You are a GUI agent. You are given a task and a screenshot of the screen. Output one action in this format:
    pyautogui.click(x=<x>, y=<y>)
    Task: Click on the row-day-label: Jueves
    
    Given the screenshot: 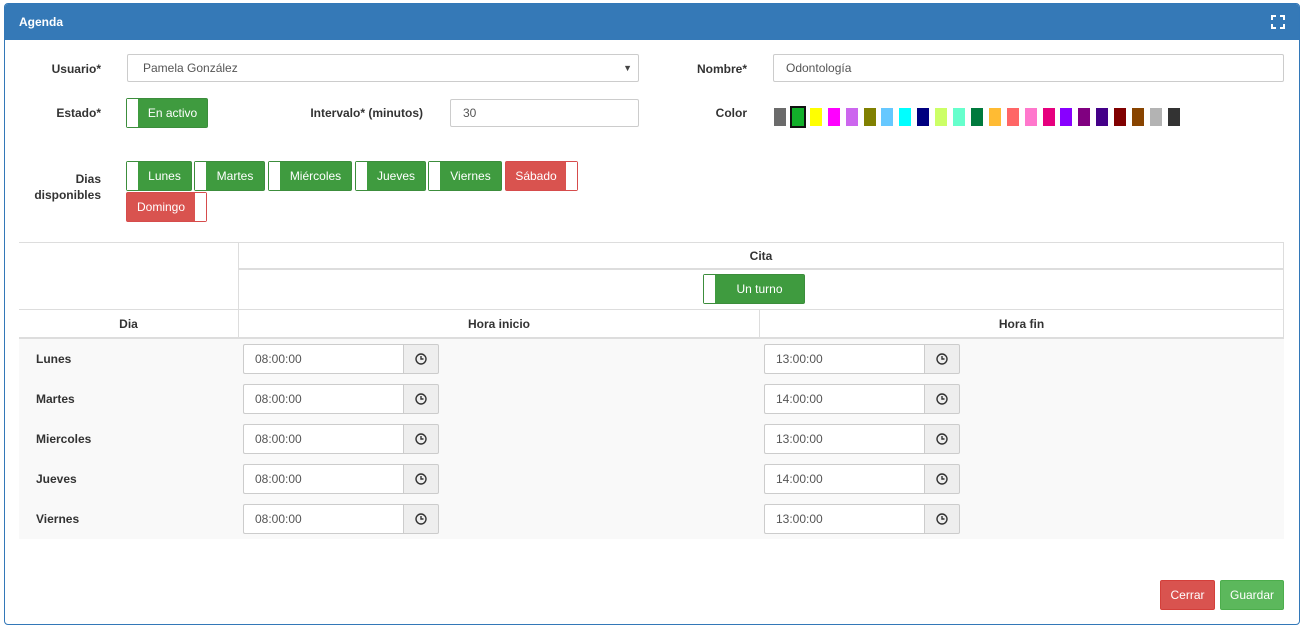 What is the action you would take?
    pyautogui.click(x=56, y=479)
    